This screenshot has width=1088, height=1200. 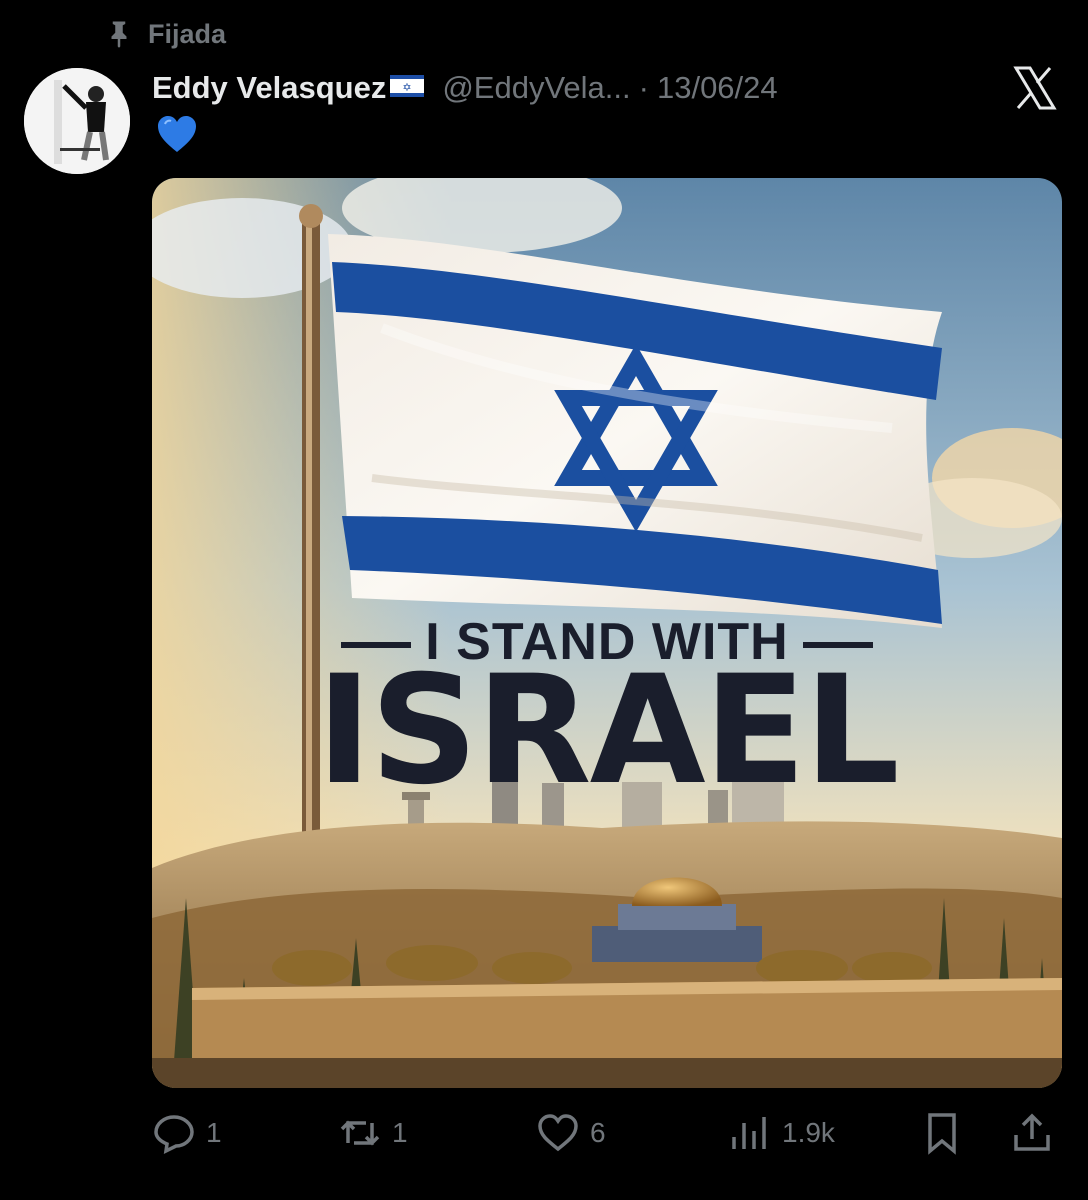 I want to click on reply-button: 1, so click(x=187, y=1133).